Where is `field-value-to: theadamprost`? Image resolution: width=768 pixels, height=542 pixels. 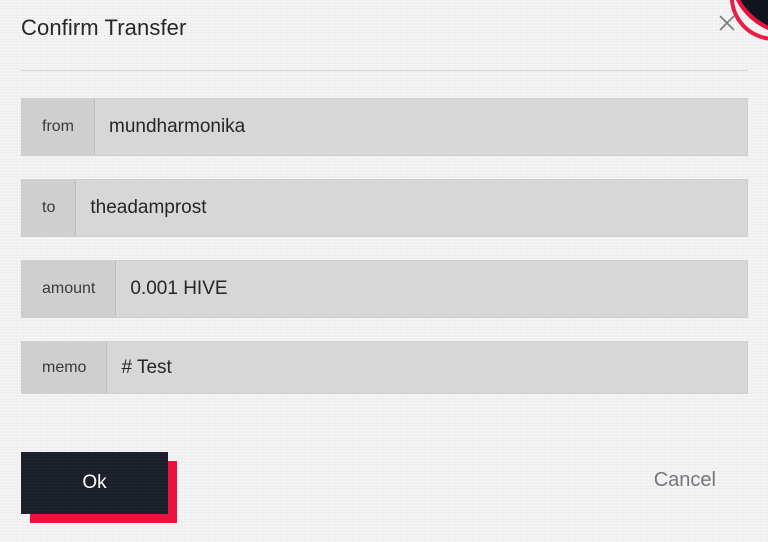
field-value-to: theadamprost is located at coordinates (411, 208).